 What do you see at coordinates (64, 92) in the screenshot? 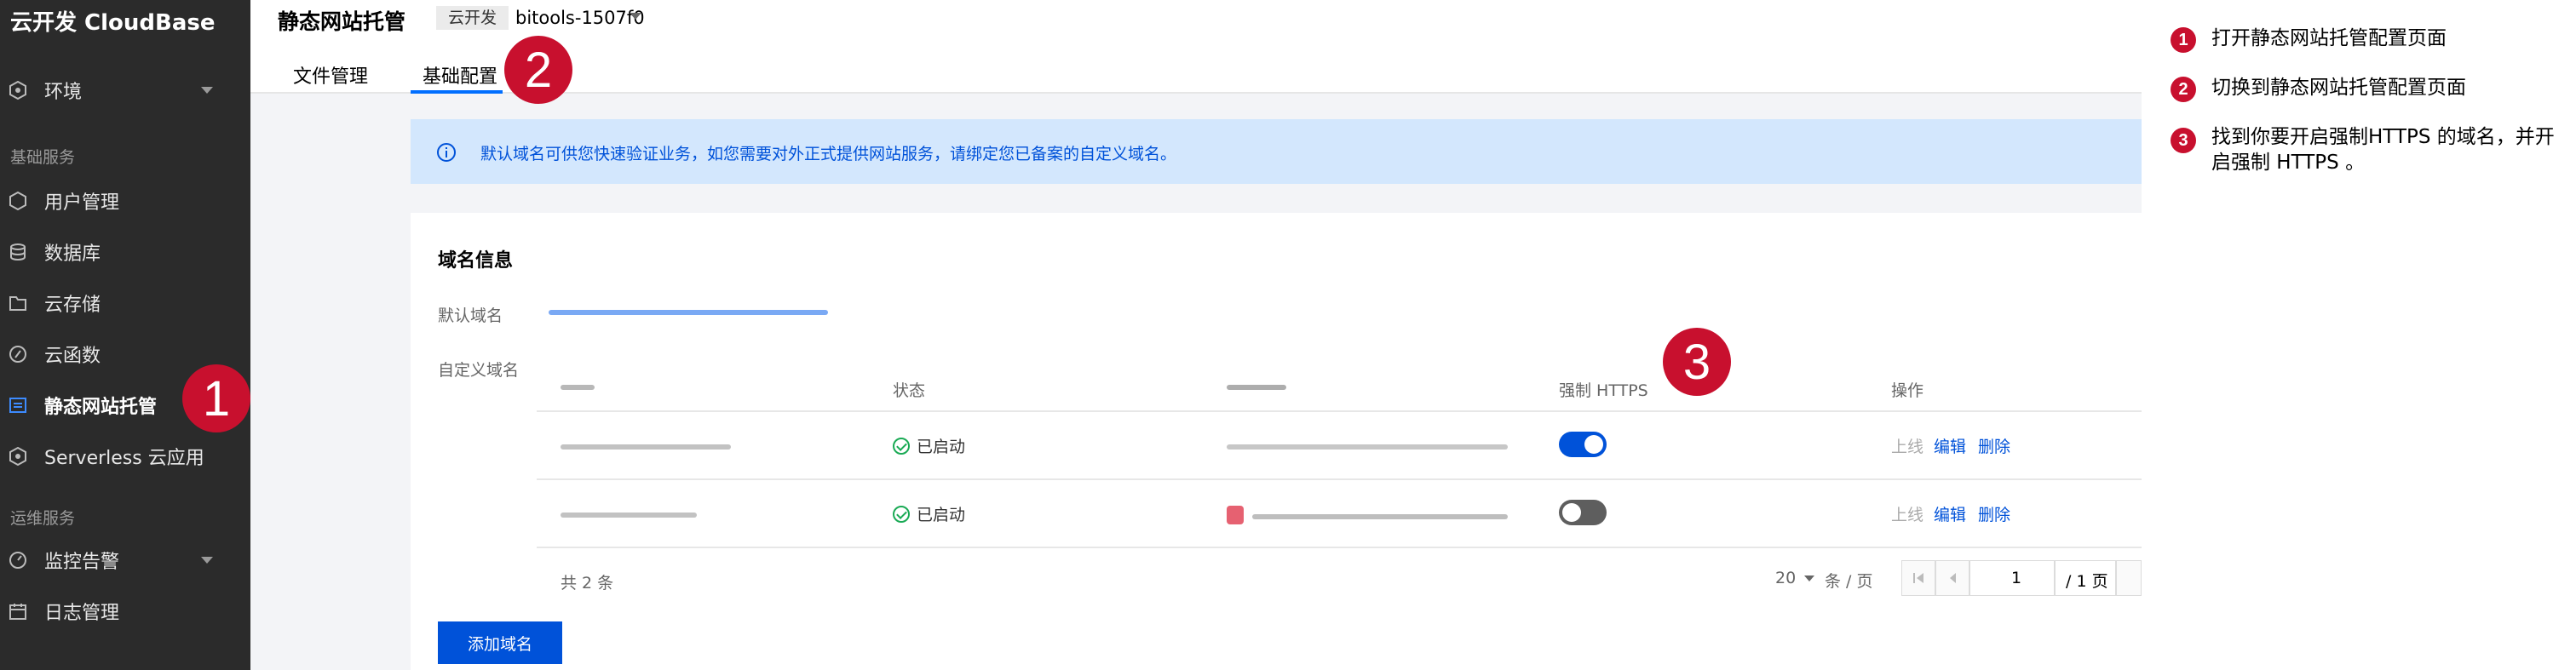
I see `env-label: 环境` at bounding box center [64, 92].